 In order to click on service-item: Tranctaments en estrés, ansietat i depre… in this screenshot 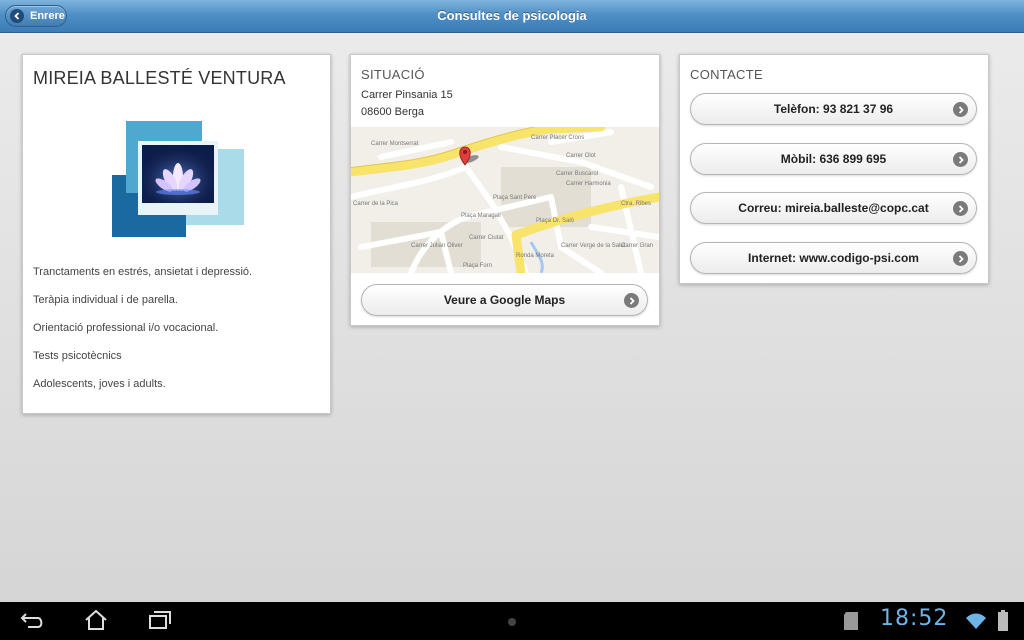, I will do `click(143, 272)`.